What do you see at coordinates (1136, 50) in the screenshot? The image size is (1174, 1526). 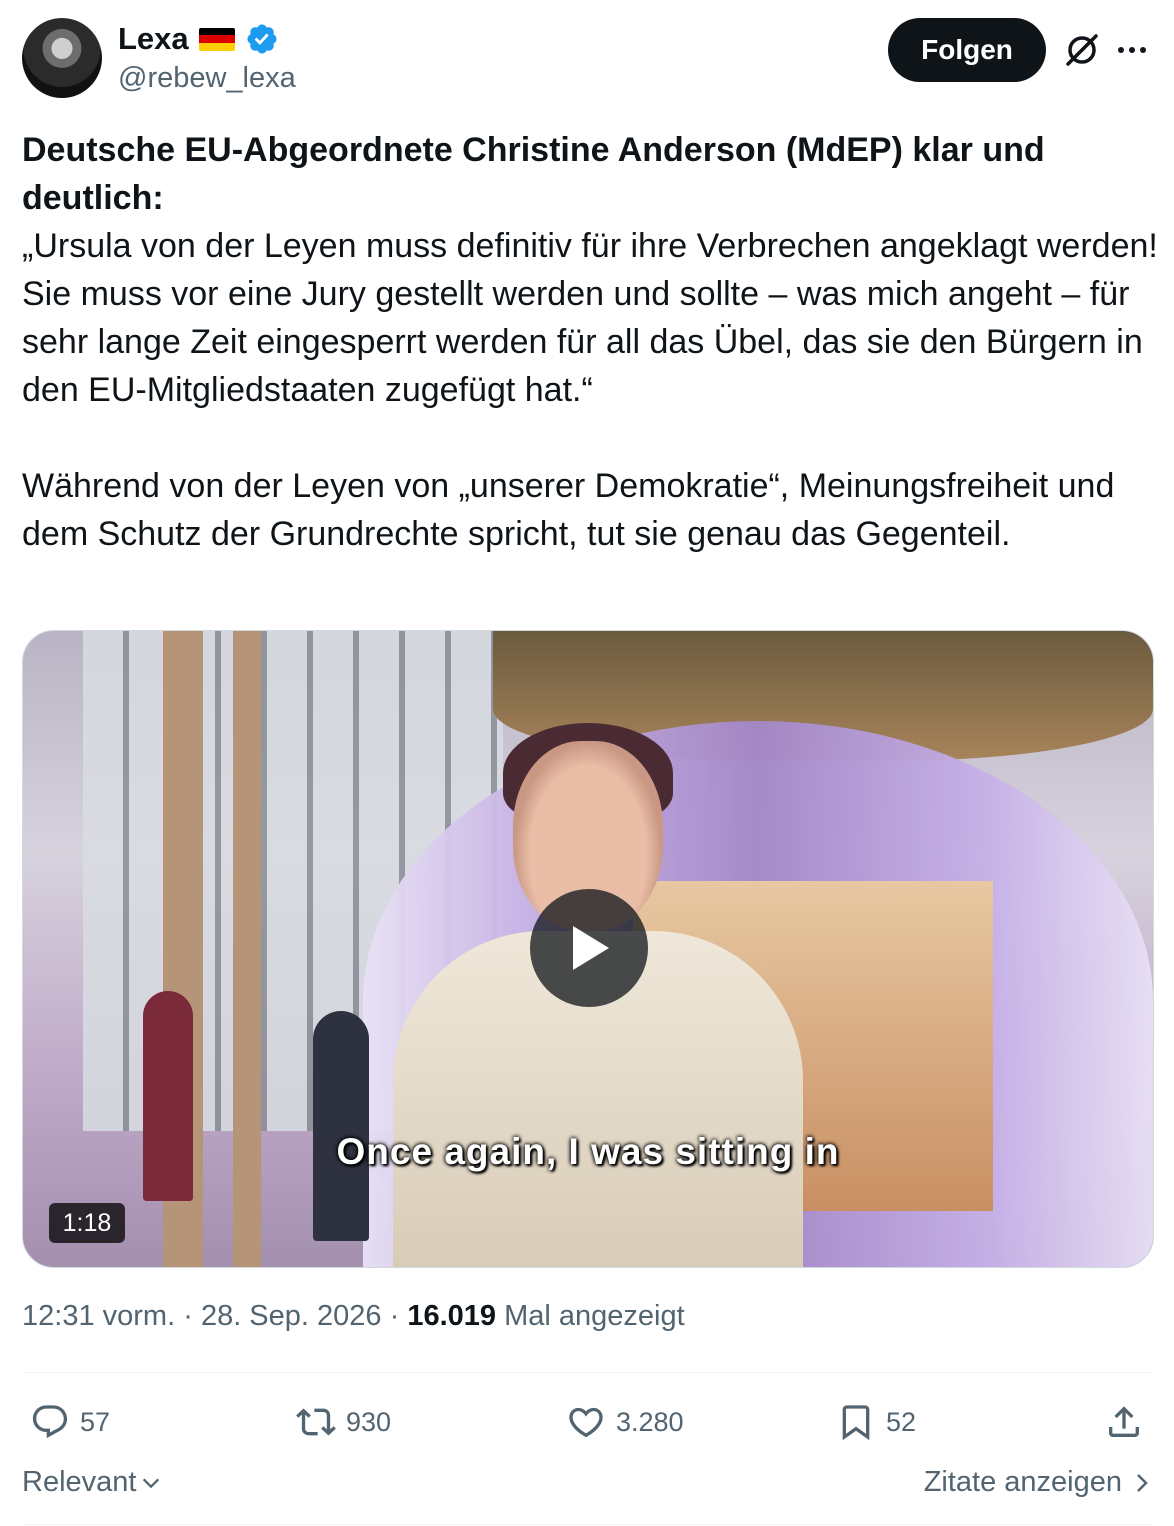 I see `more-icon` at bounding box center [1136, 50].